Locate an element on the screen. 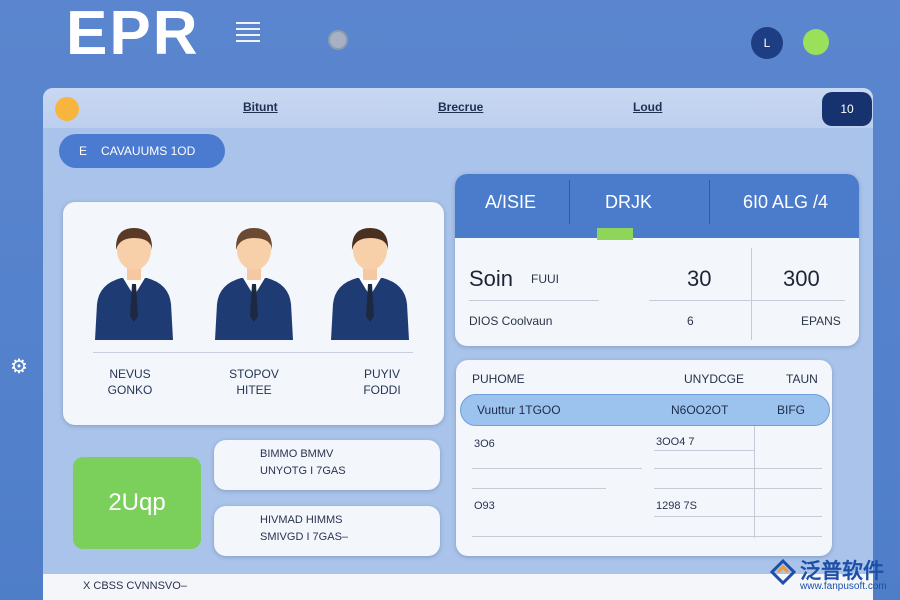 This screenshot has height=600, width=900. app-logo-icon is located at coordinates (67, 109).